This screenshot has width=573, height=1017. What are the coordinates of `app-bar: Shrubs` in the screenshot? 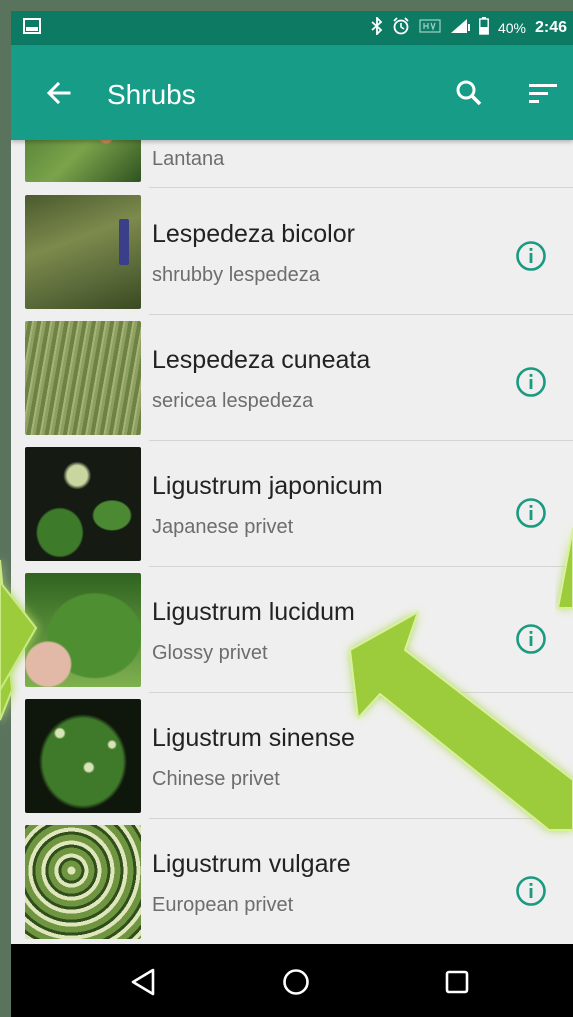 It's located at (292, 92).